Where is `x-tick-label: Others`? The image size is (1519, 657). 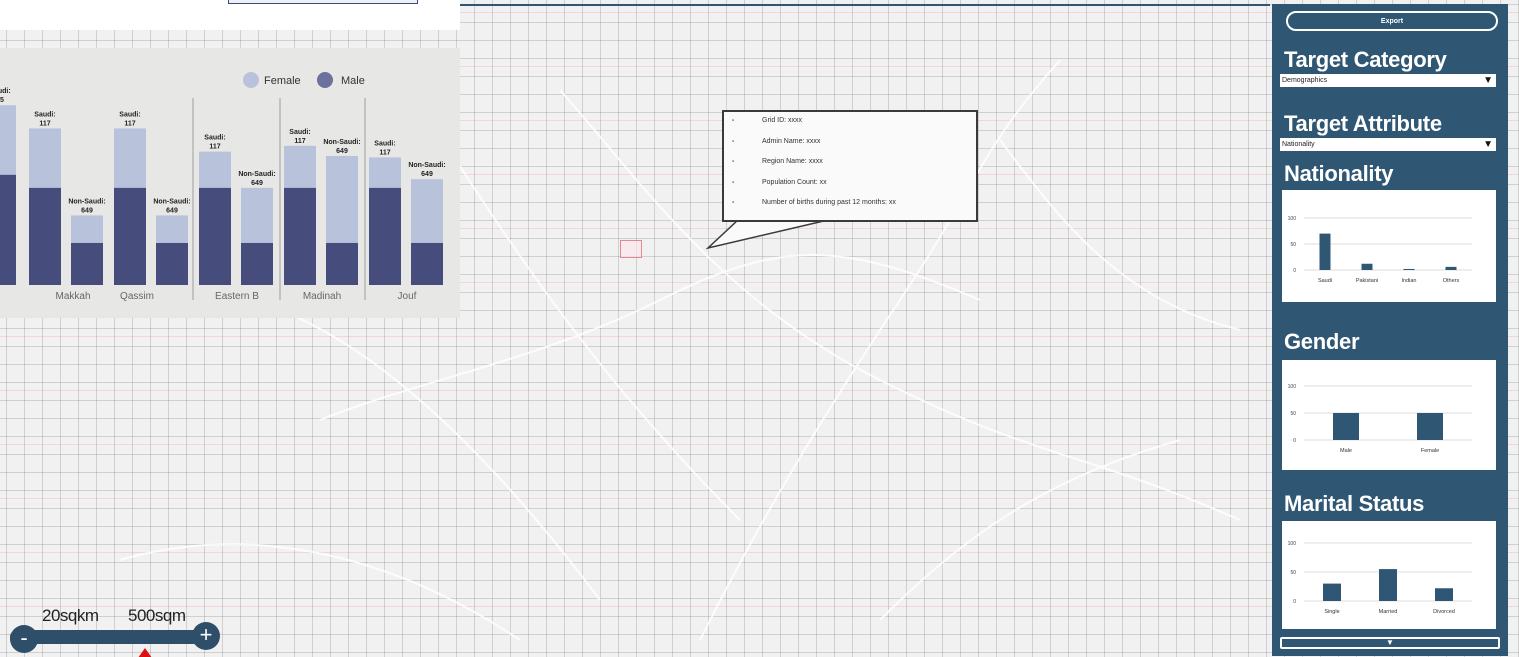 x-tick-label: Others is located at coordinates (1451, 281).